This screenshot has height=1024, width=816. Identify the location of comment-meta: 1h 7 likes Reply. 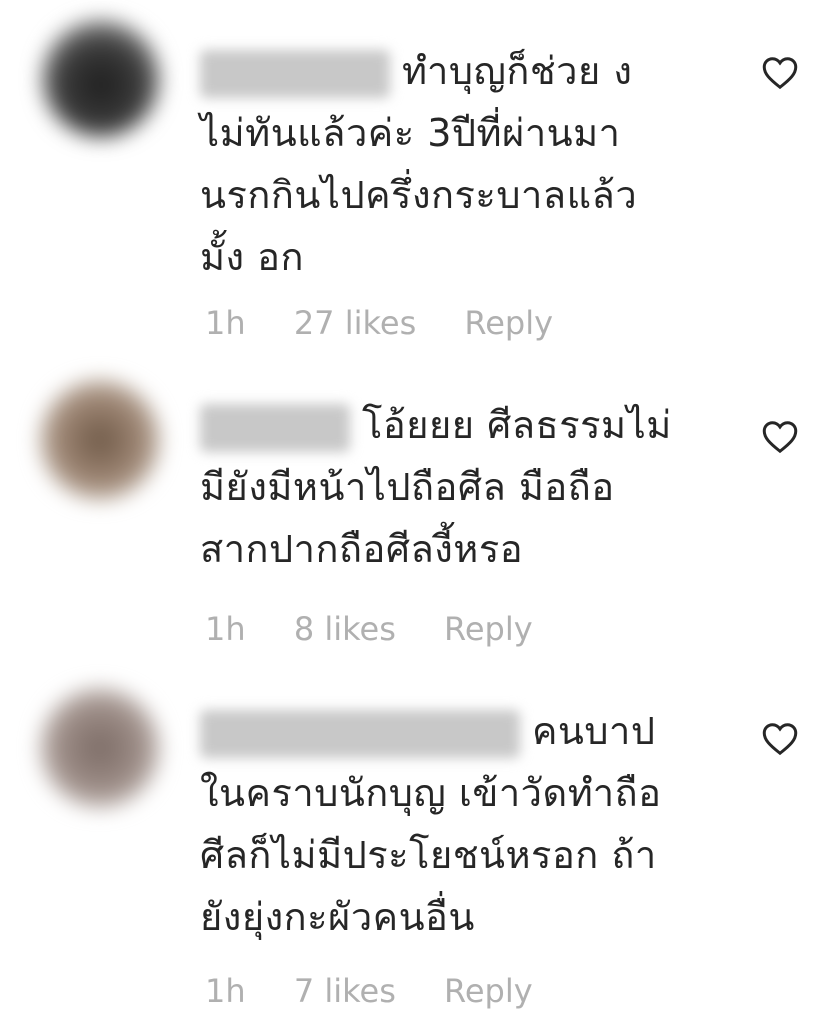
(388, 991).